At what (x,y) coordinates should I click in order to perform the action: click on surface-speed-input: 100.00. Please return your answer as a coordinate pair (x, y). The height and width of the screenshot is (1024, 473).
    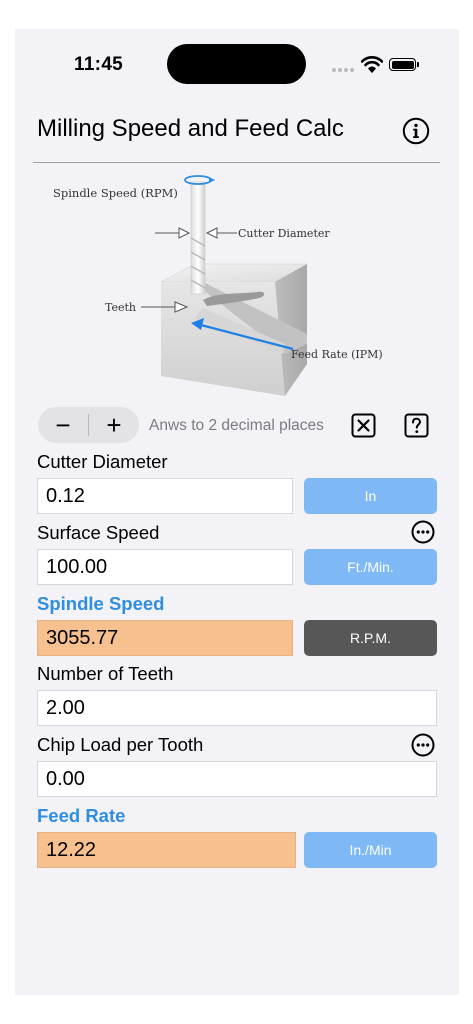
    Looking at the image, I should click on (165, 567).